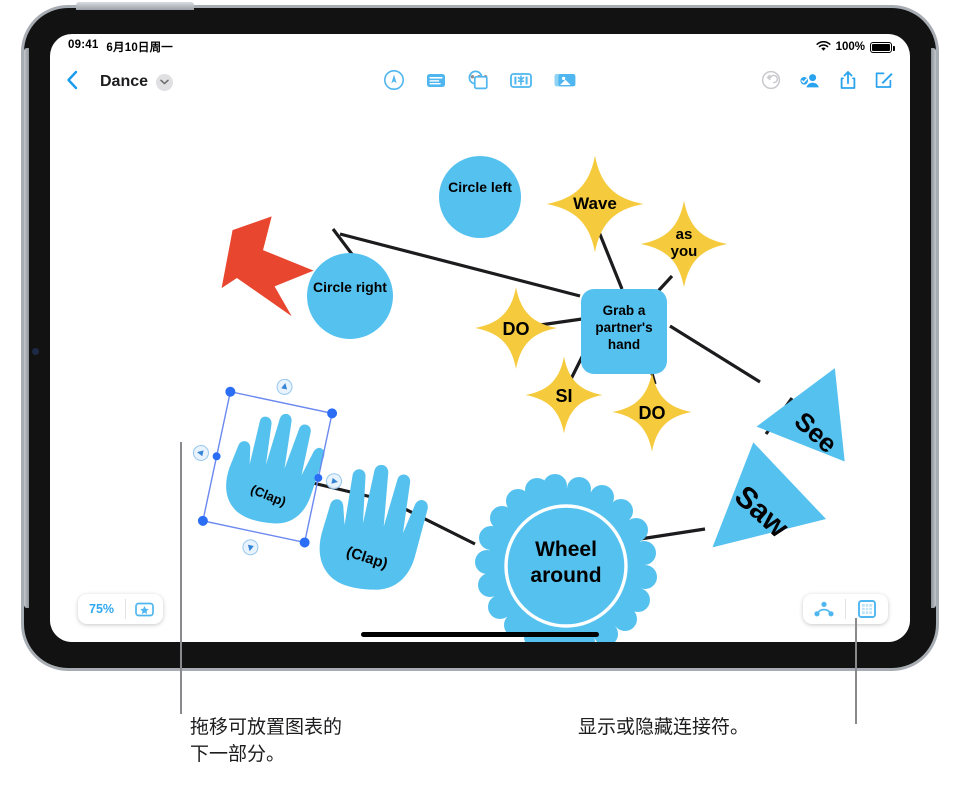  Describe the element at coordinates (144, 609) in the screenshot. I see `star-badge-icon` at that location.